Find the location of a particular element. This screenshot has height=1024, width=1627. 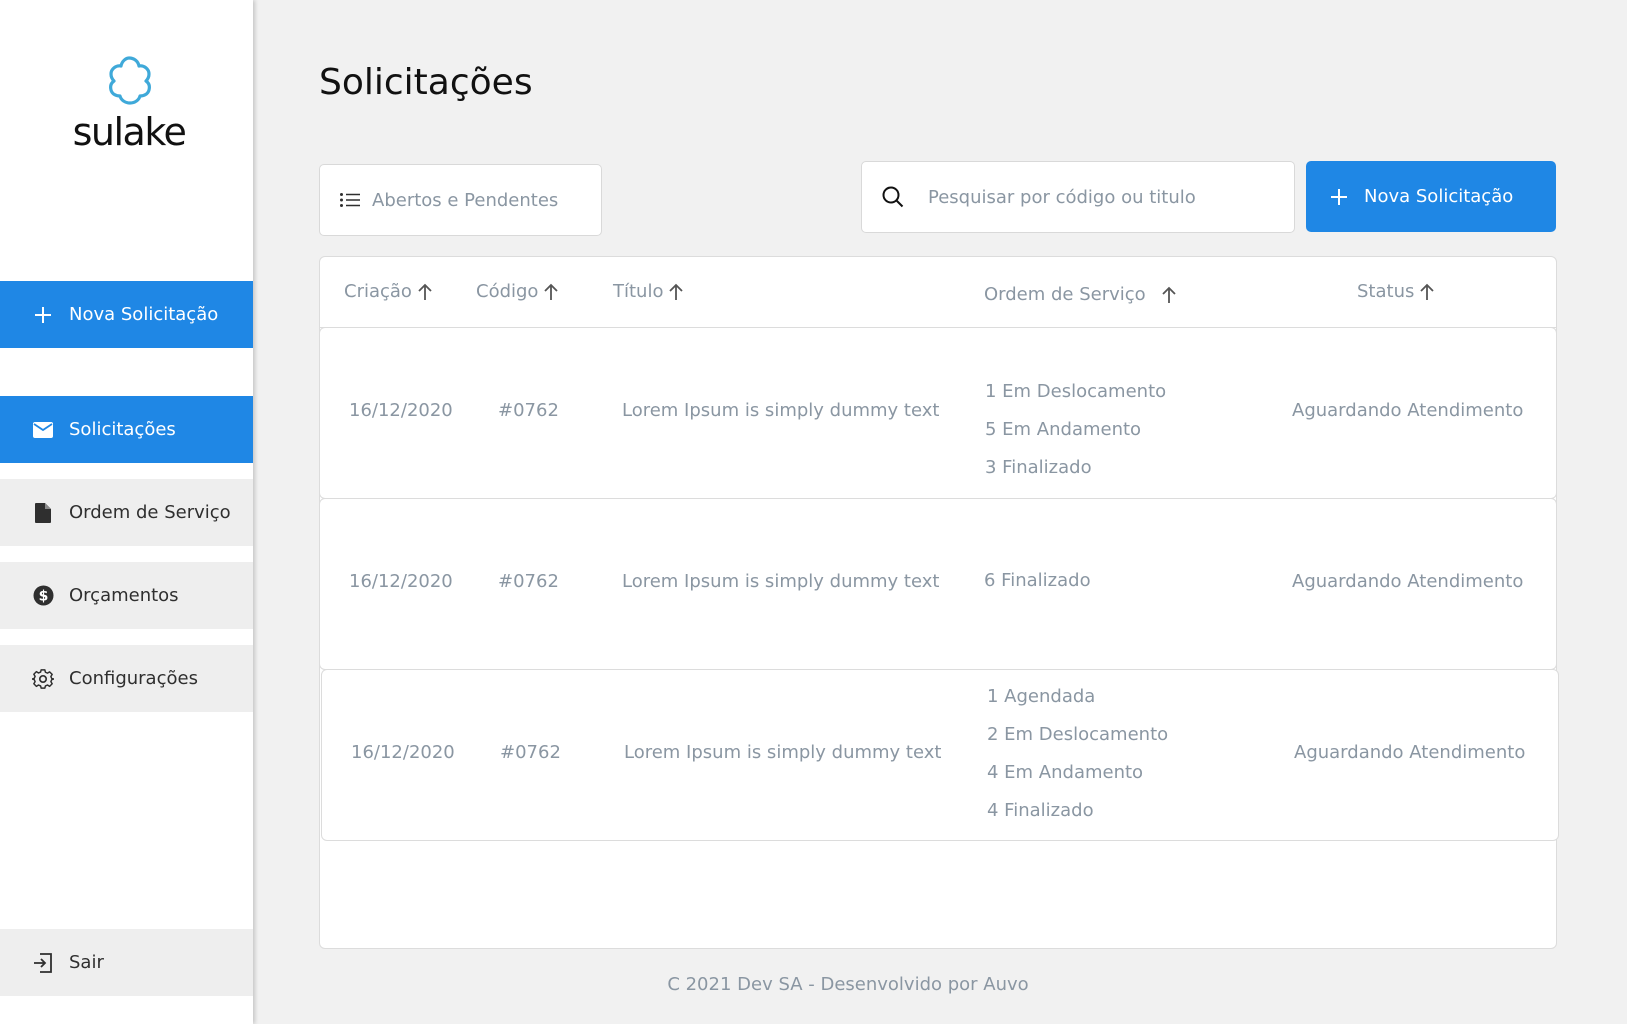

column-header-ordem-de-servico: Ordem de Serviço is located at coordinates (1080, 294).